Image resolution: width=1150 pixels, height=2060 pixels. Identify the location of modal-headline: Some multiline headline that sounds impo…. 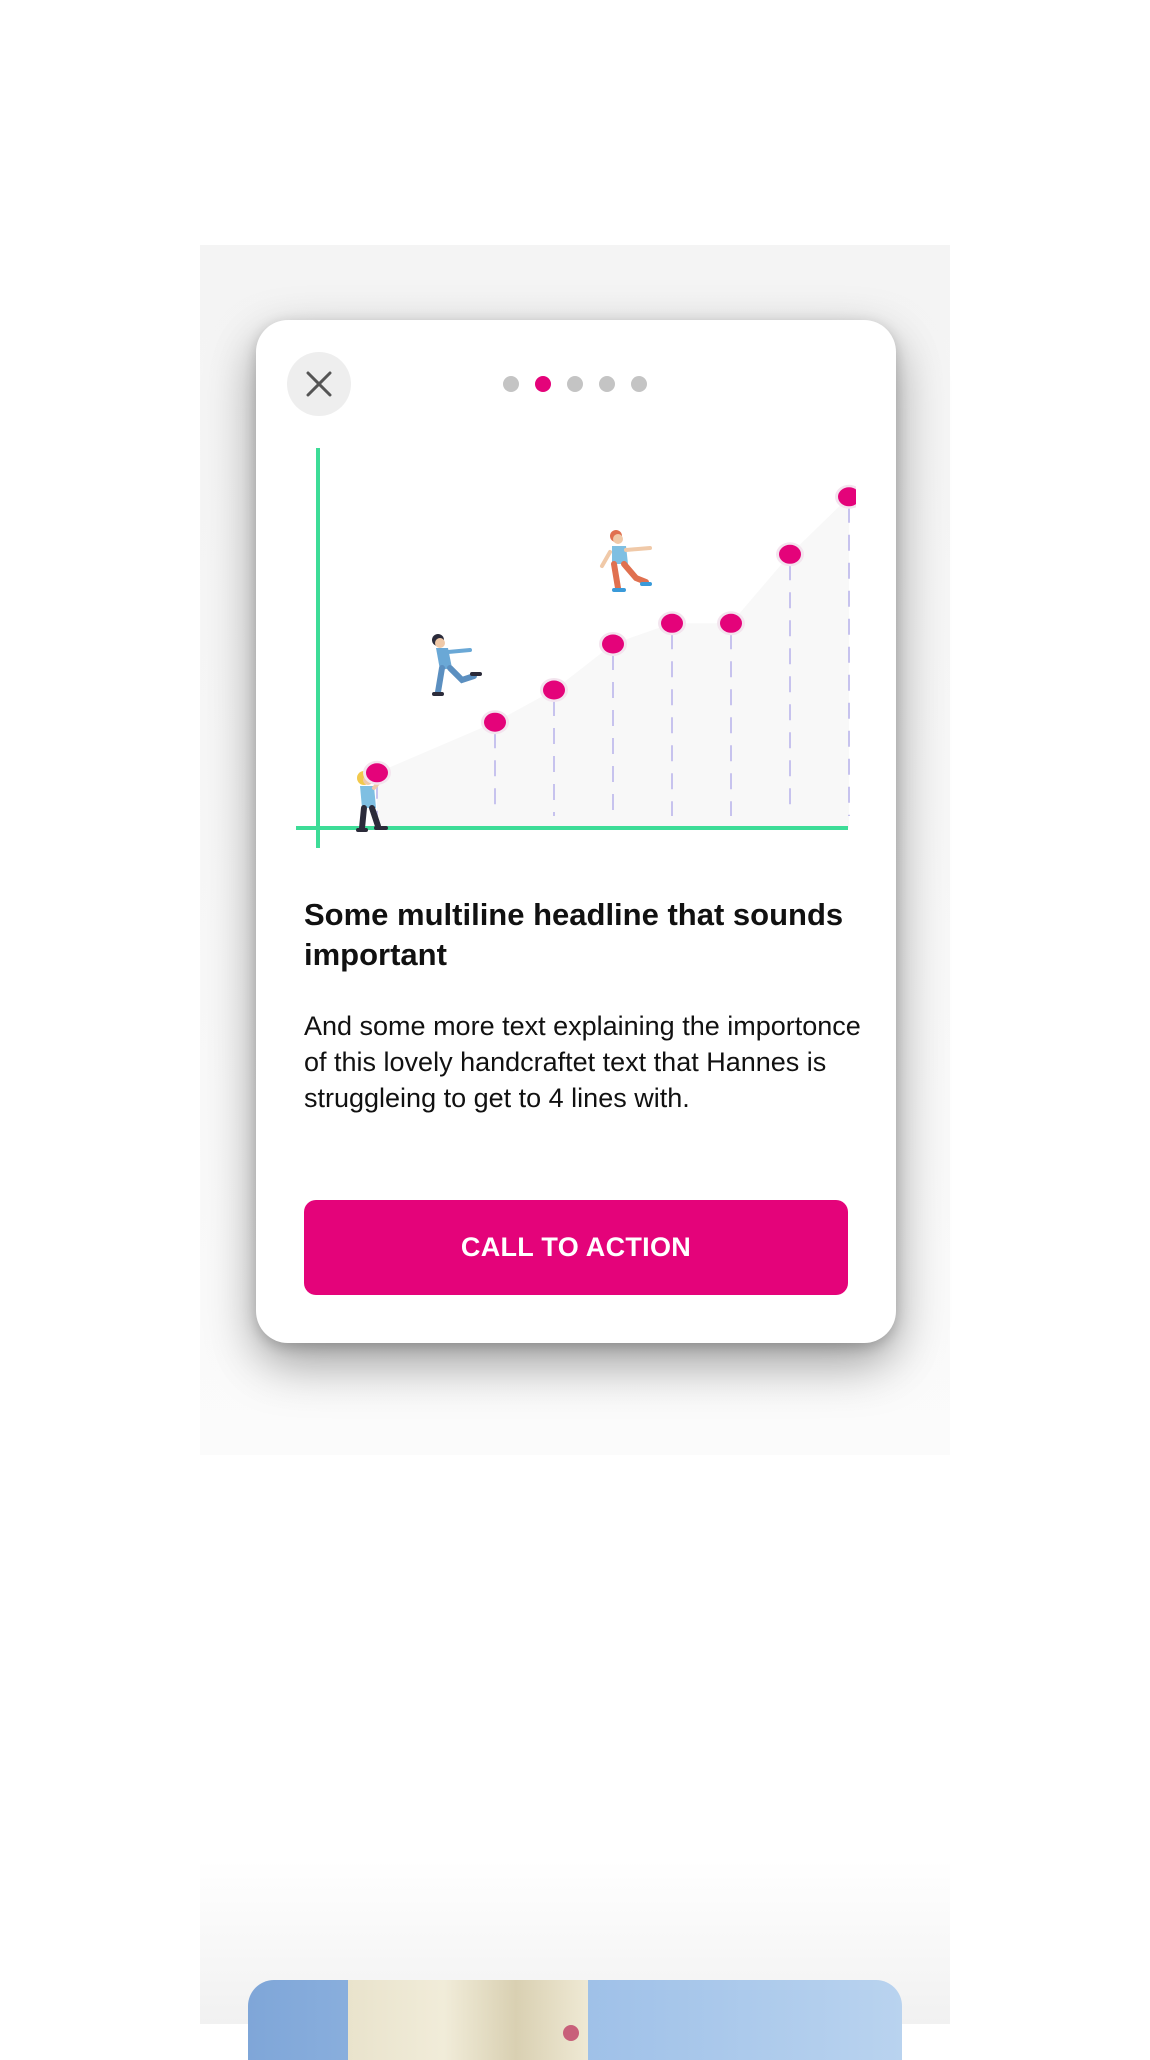
(574, 934).